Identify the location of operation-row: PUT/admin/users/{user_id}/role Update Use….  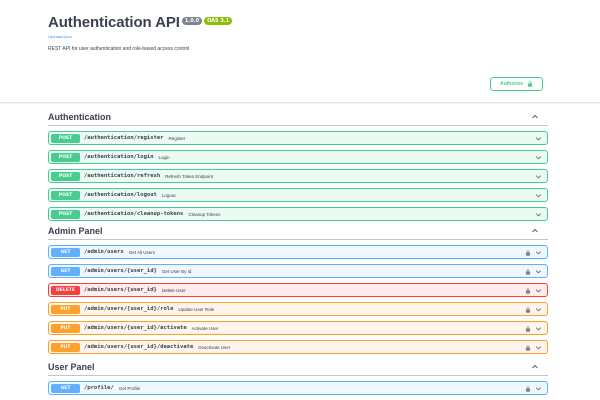
(298, 309).